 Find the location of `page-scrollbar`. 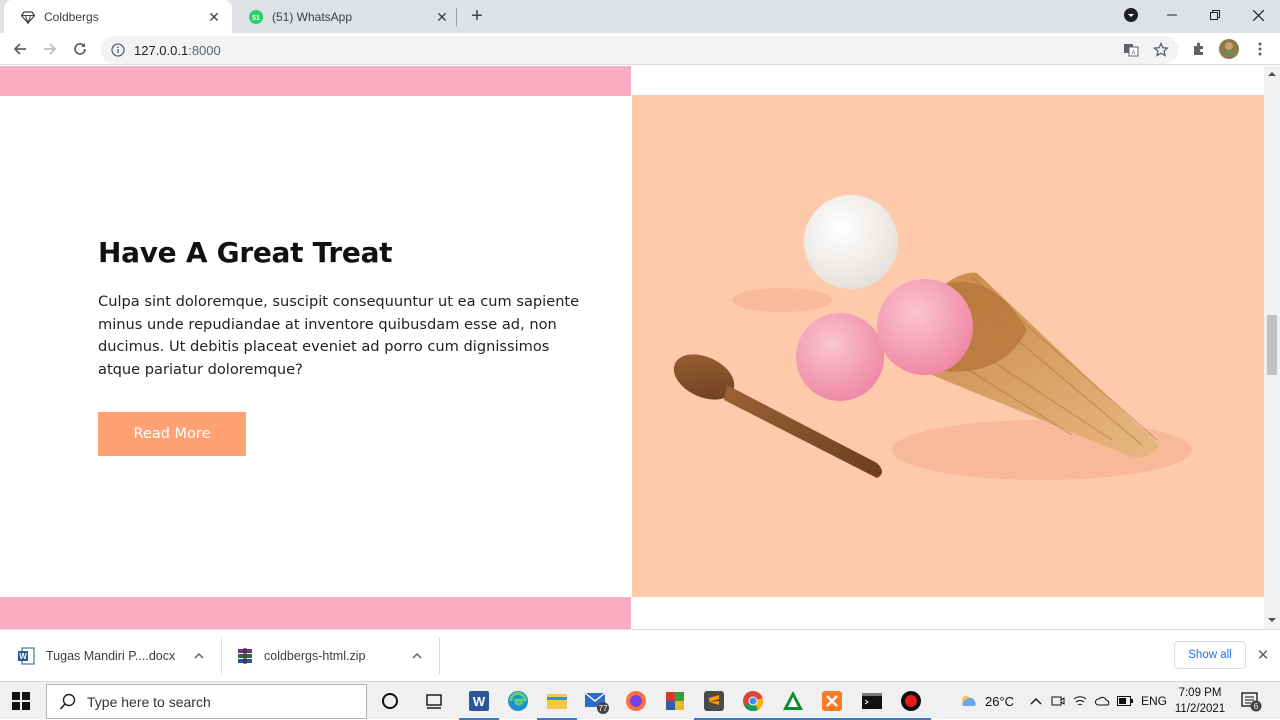

page-scrollbar is located at coordinates (1272, 347).